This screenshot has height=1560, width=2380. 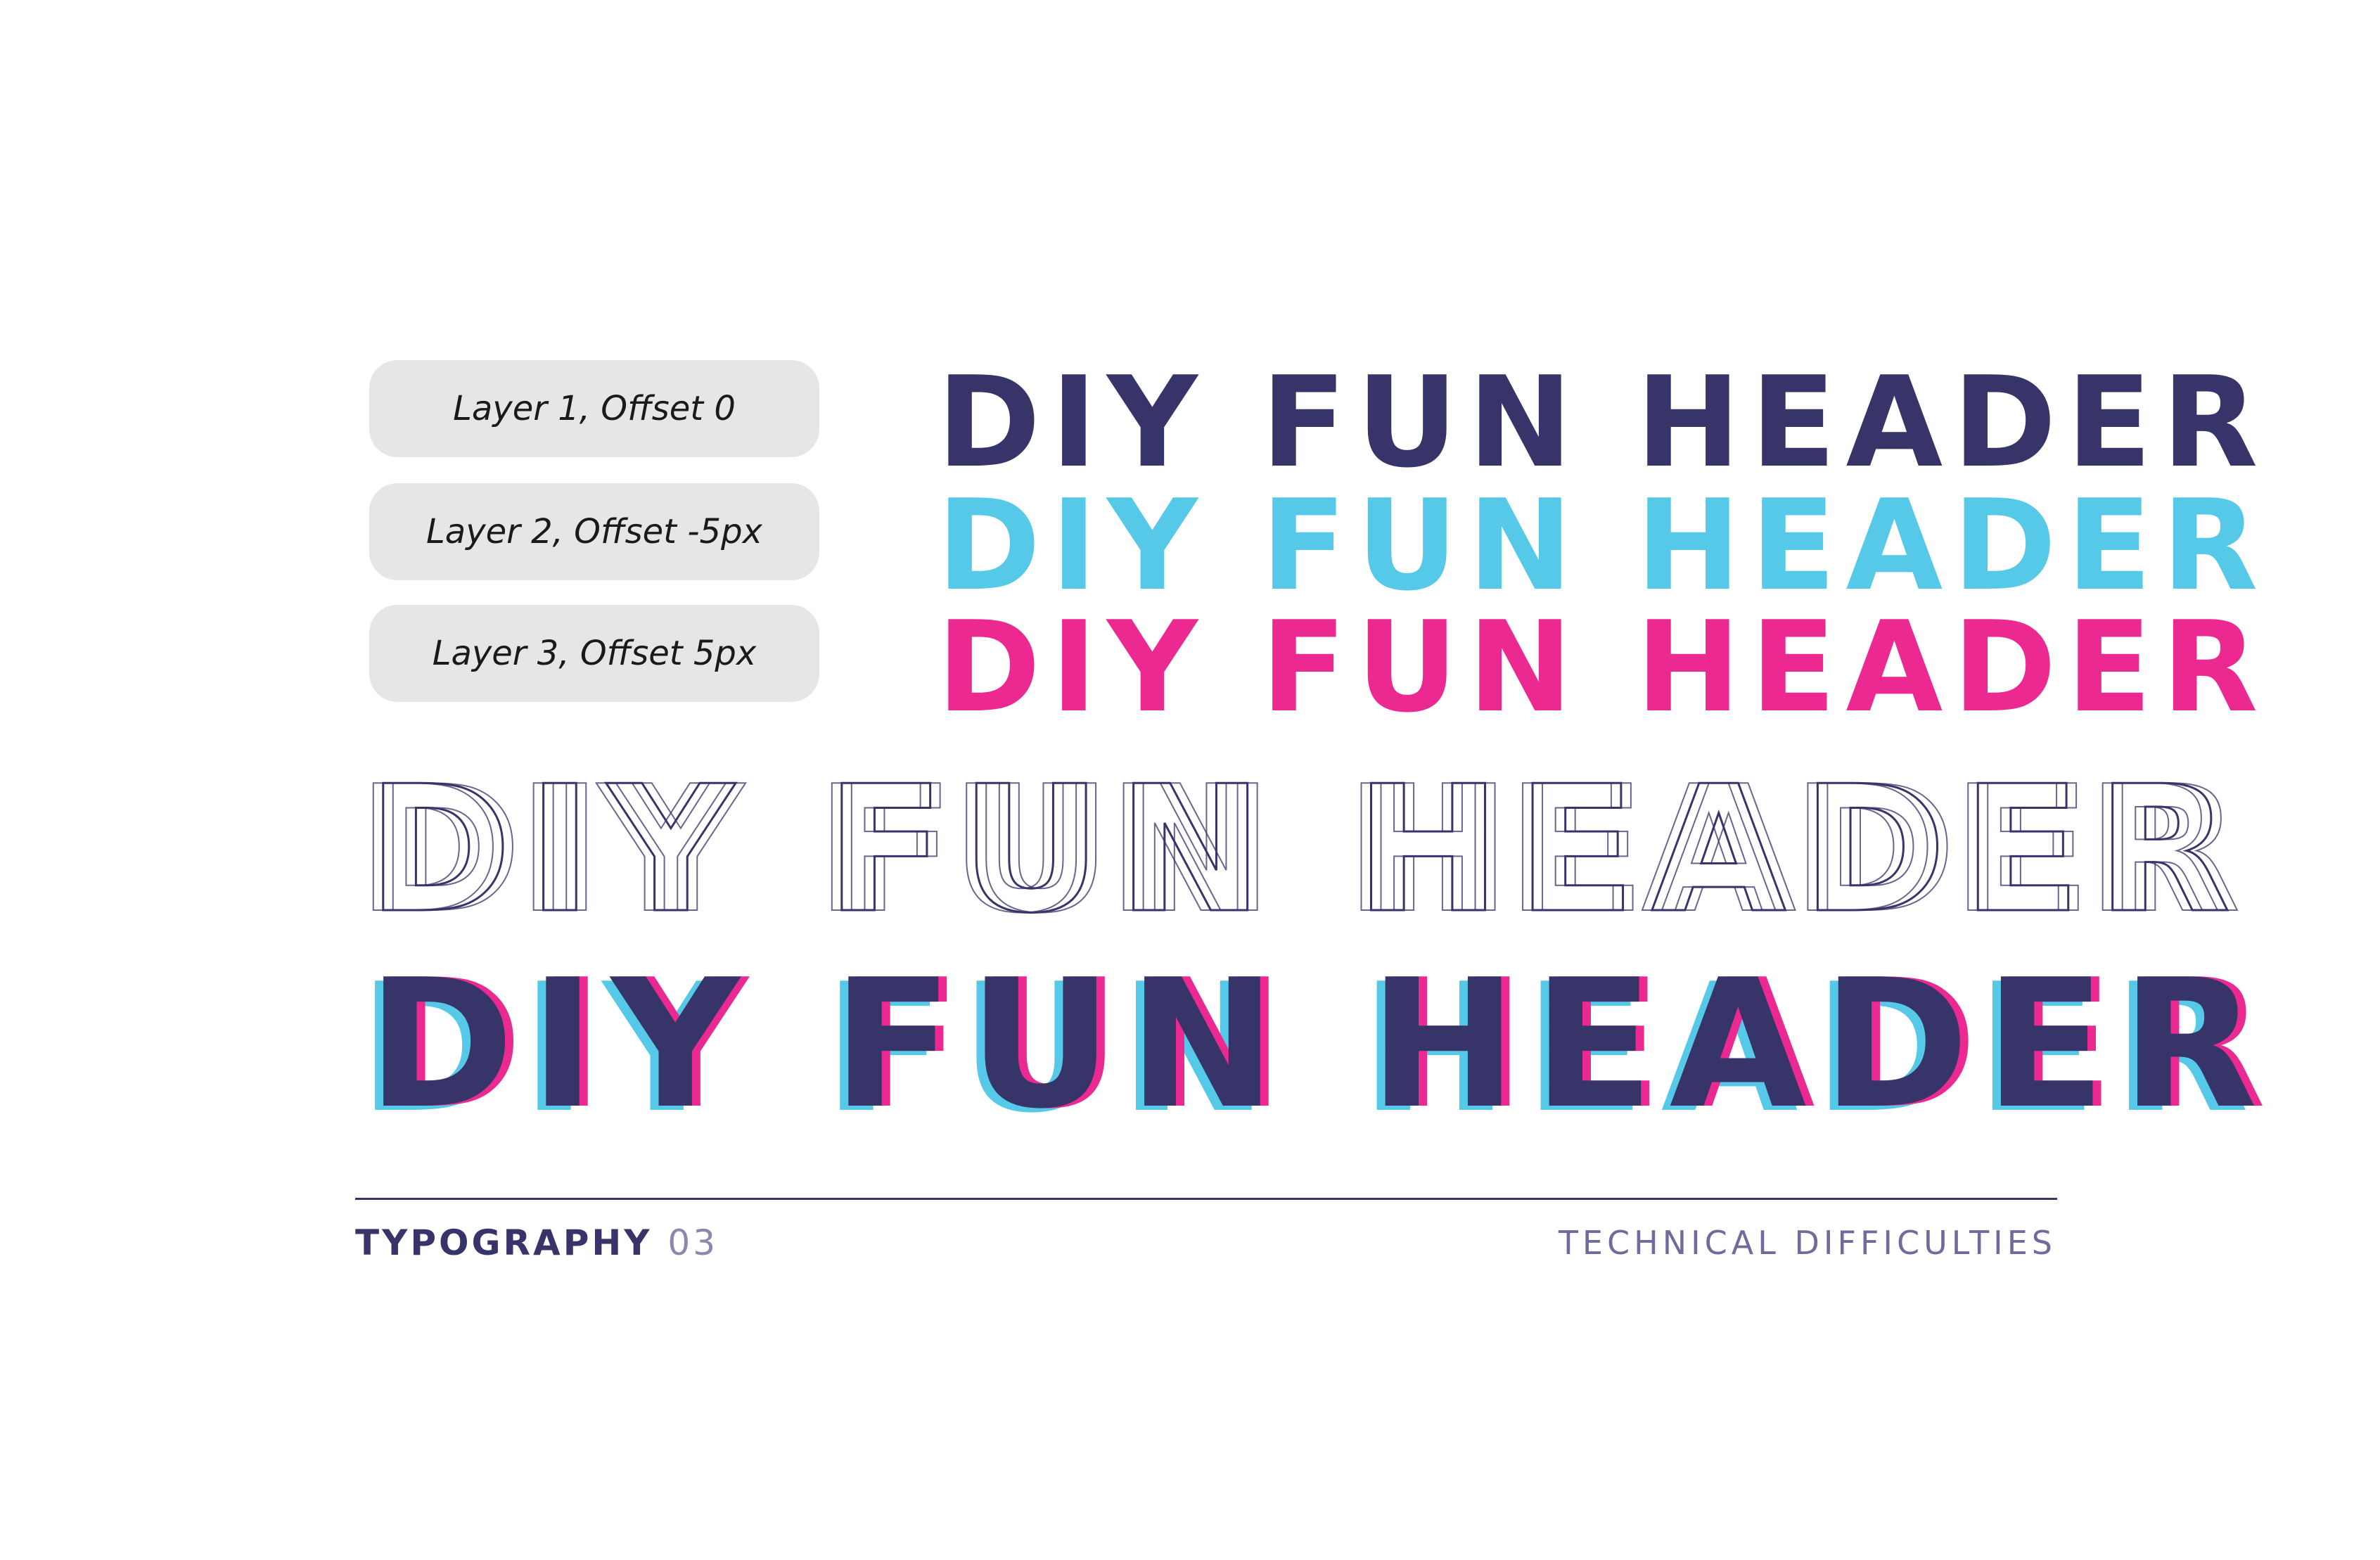 I want to click on footer-section-label: TYPOGRAPHY 03, so click(x=536, y=1242).